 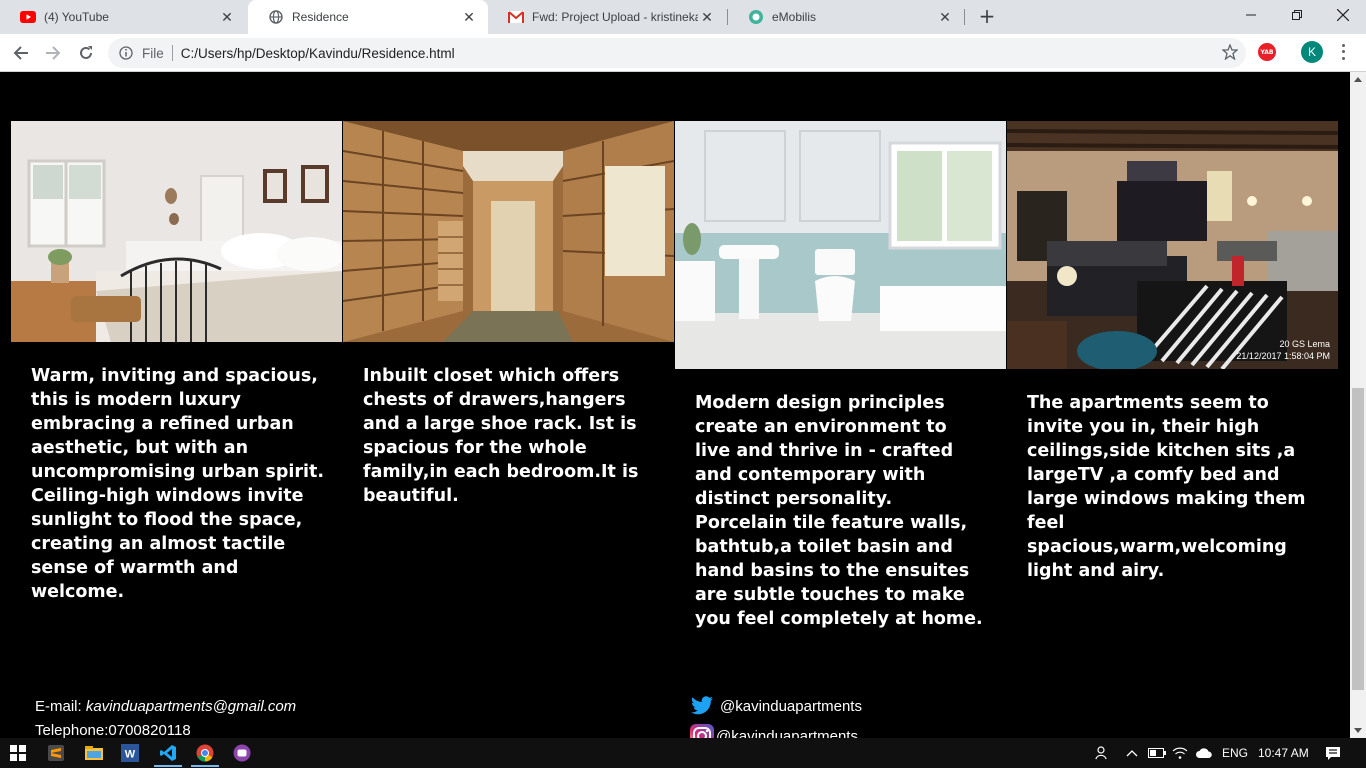 I want to click on battery-icon, so click(x=1157, y=753).